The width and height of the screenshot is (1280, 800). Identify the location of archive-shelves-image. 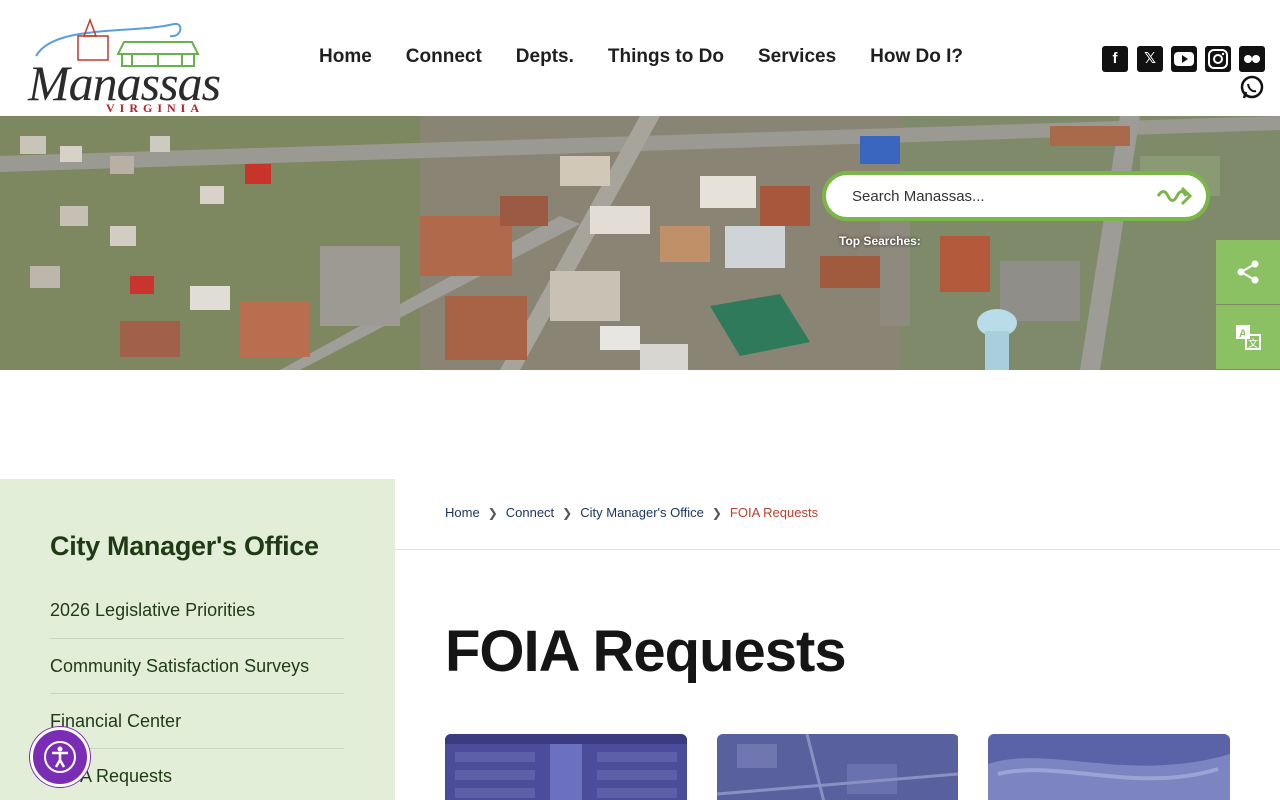
(566, 767).